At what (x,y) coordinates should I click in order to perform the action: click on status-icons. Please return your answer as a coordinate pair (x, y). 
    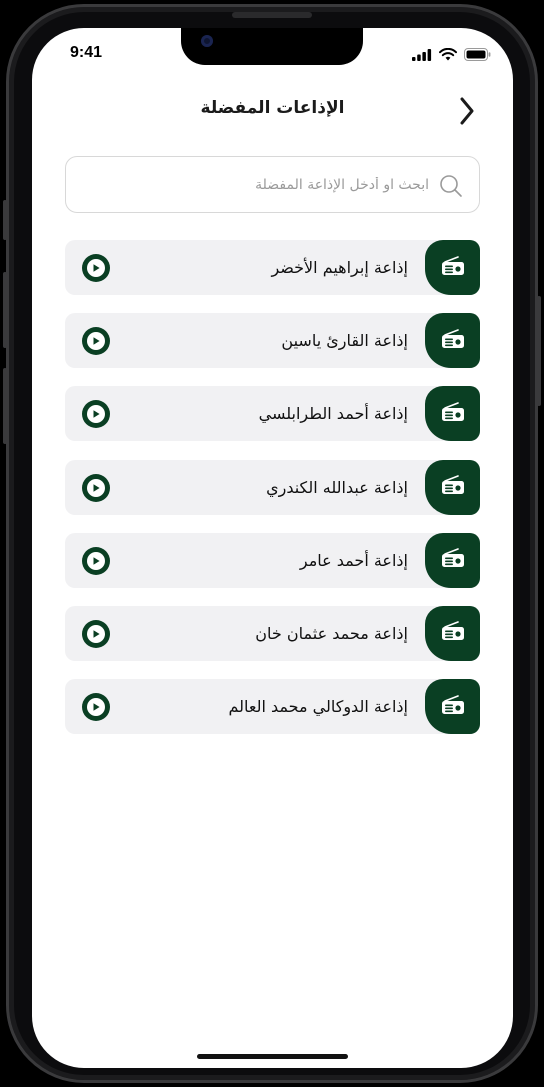
    Looking at the image, I should click on (451, 55).